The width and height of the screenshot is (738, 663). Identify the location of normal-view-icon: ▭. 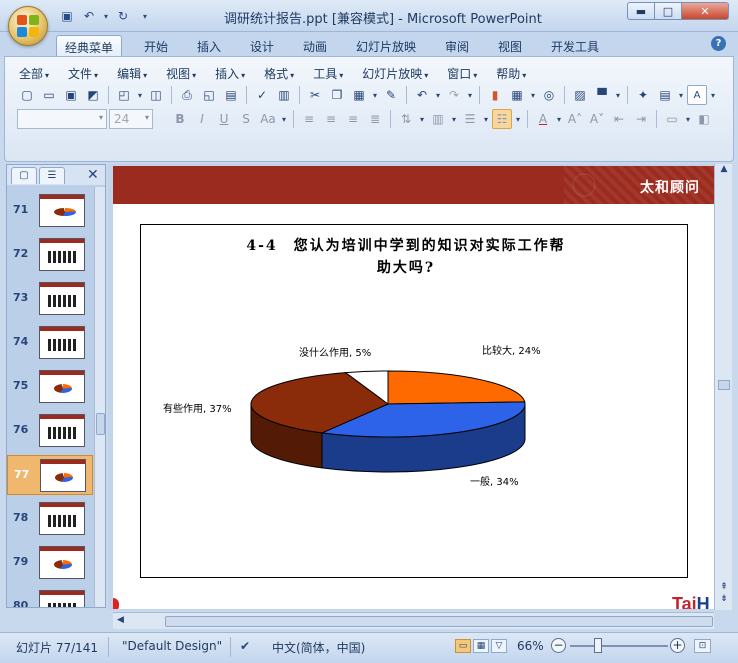
(463, 646).